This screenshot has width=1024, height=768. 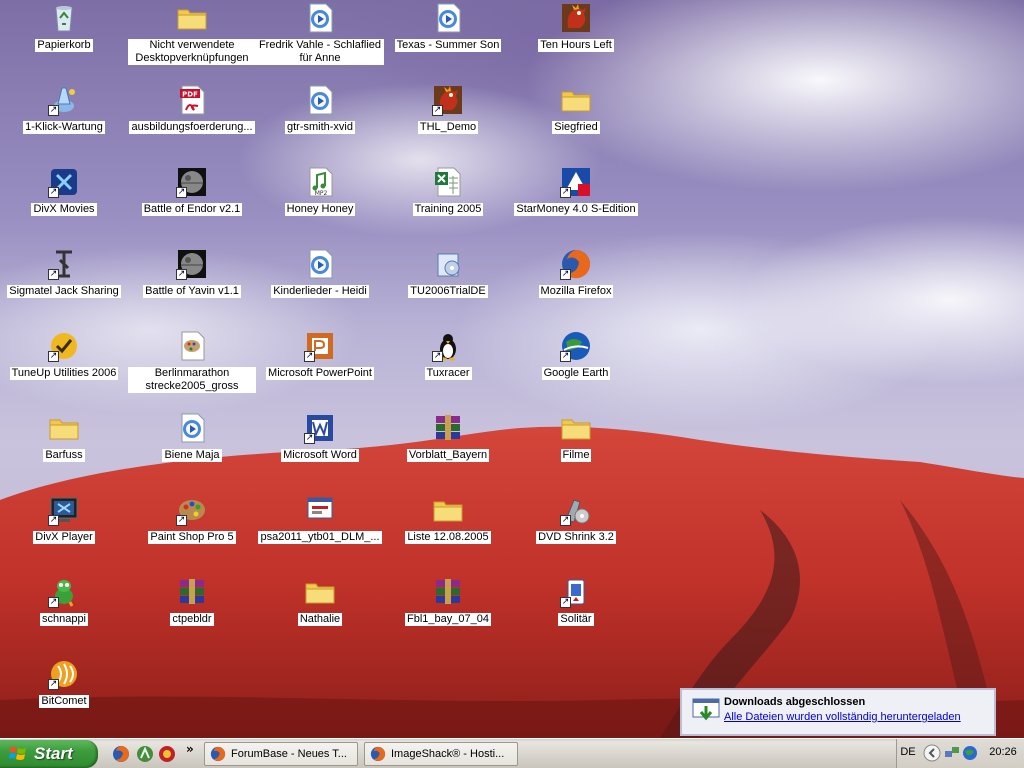 I want to click on desktop-shortcut: ↗ Battle of Yavin v1.1, so click(x=192, y=288).